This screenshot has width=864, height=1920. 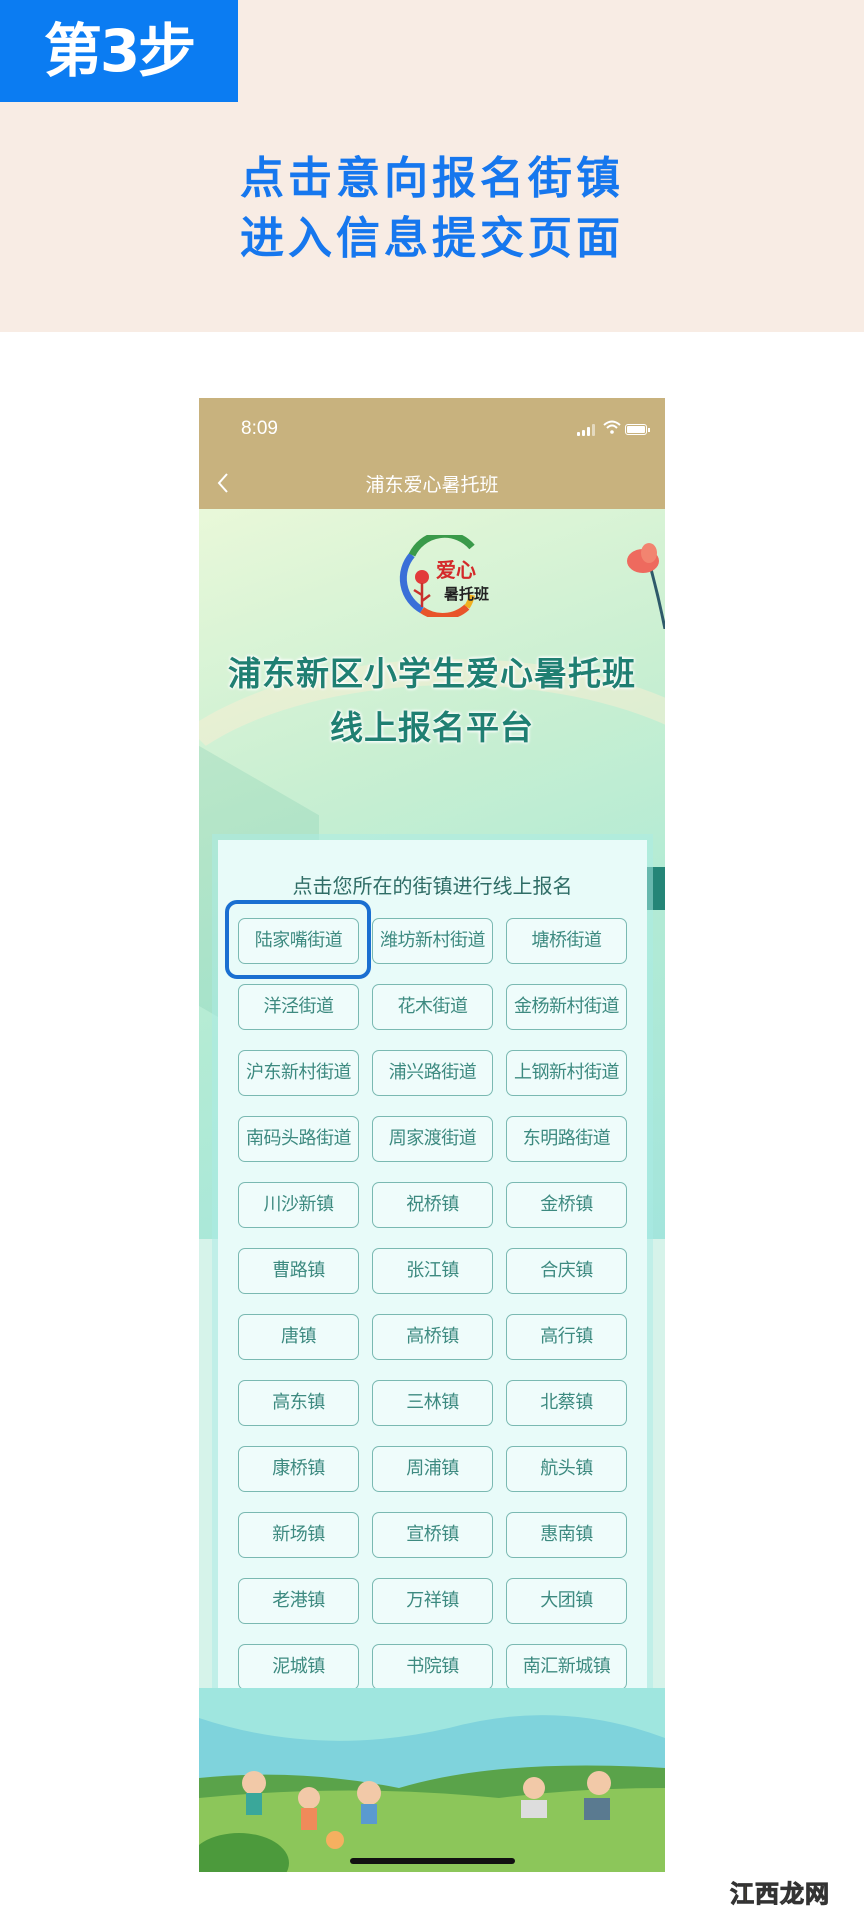 What do you see at coordinates (432, 1601) in the screenshot?
I see `town-button: 万祥镇` at bounding box center [432, 1601].